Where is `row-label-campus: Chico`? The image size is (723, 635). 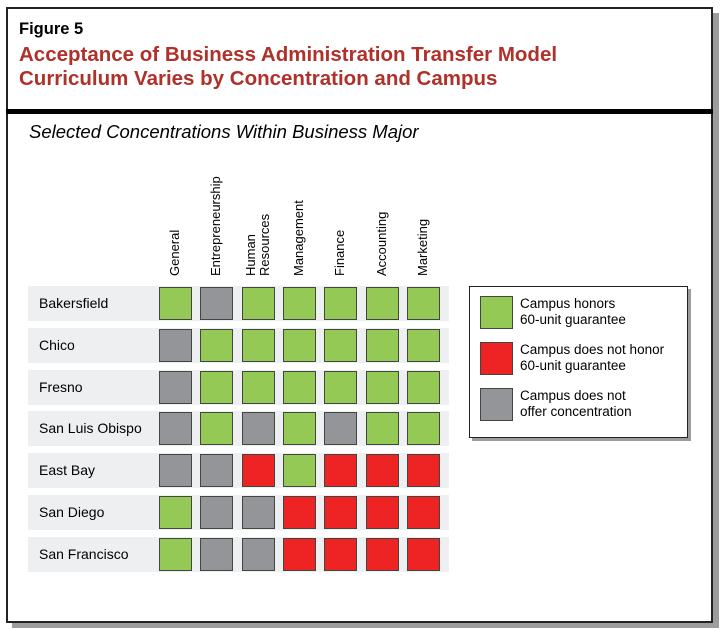
row-label-campus: Chico is located at coordinates (57, 344).